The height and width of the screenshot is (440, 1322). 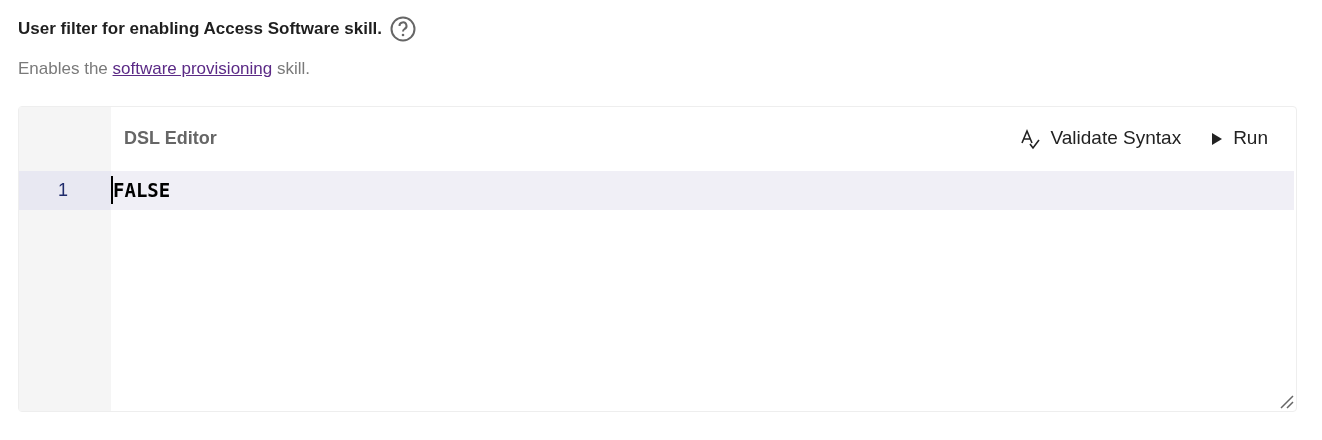 What do you see at coordinates (142, 190) in the screenshot?
I see `code-text: FALSE` at bounding box center [142, 190].